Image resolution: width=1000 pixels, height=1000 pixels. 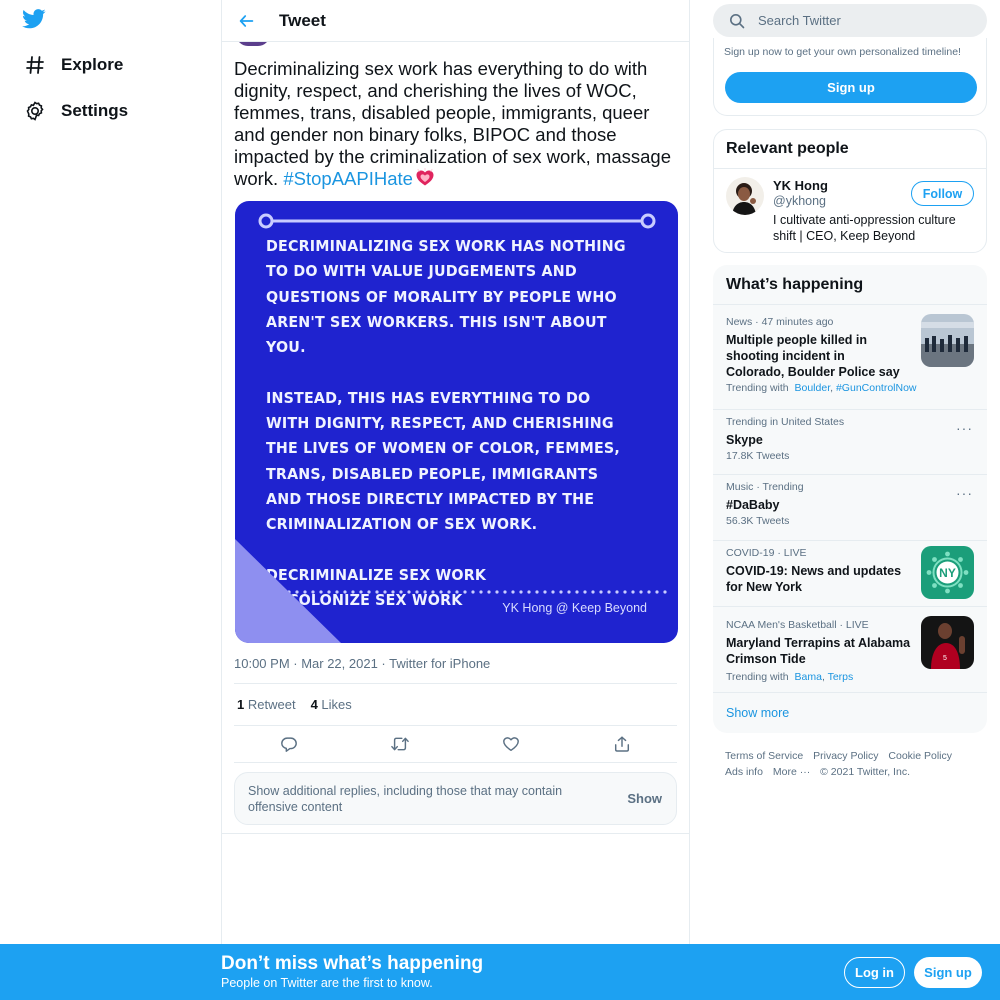 I want to click on footer-link: Privacy Policy, so click(x=845, y=756).